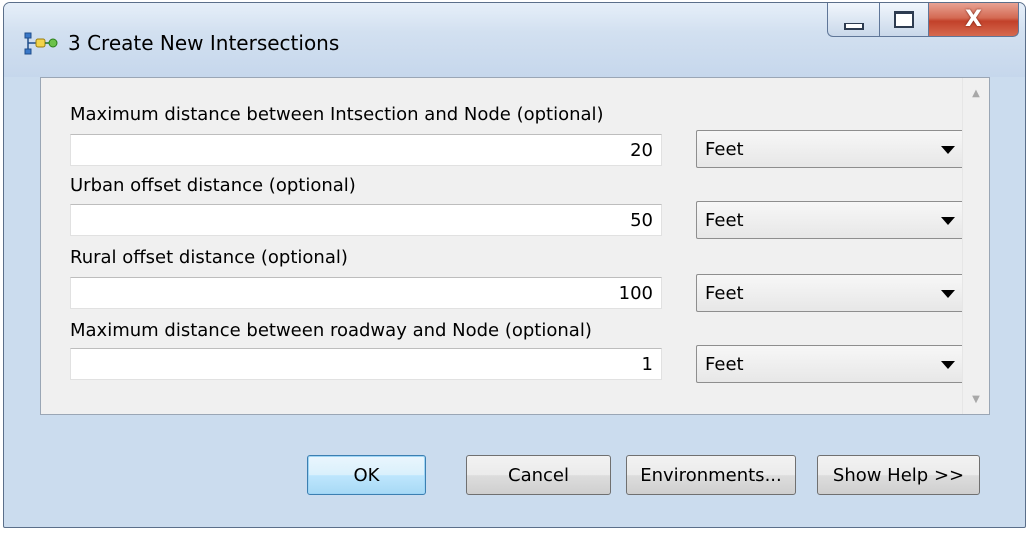  What do you see at coordinates (366, 475) in the screenshot?
I see `ok-button: OK` at bounding box center [366, 475].